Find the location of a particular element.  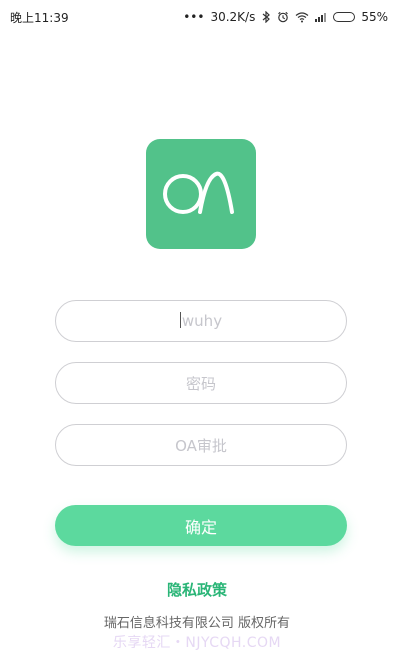

watermark: 乐享轻汇・NJYCQH.COM is located at coordinates (197, 643).